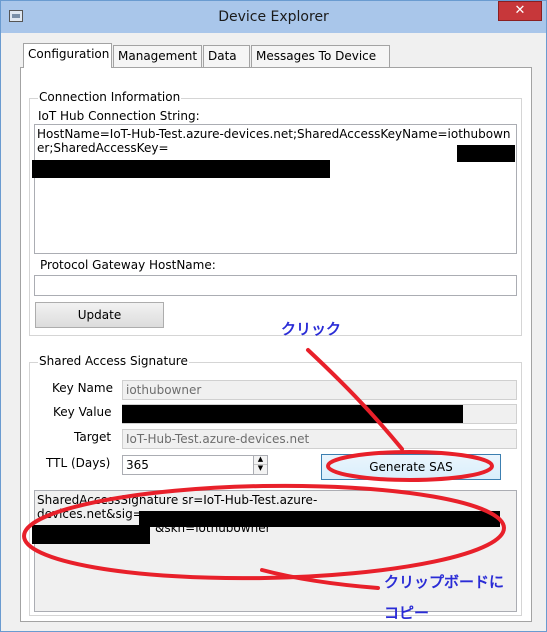 This screenshot has width=547, height=632. I want to click on ttl-value: 365, so click(137, 465).